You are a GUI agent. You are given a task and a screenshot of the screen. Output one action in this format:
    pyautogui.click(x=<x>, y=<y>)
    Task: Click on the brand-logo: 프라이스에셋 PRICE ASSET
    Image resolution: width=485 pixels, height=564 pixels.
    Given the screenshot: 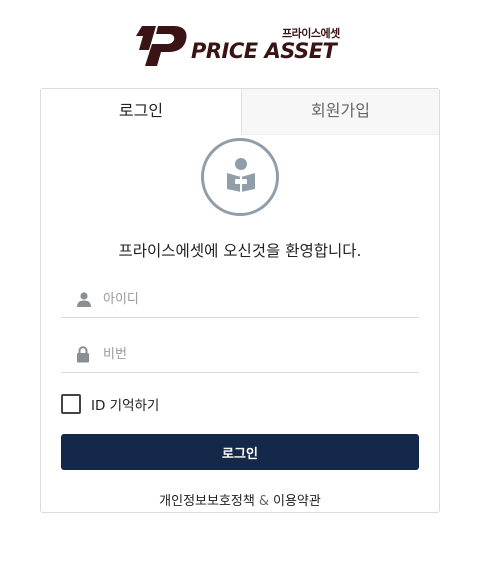 What is the action you would take?
    pyautogui.click(x=241, y=46)
    